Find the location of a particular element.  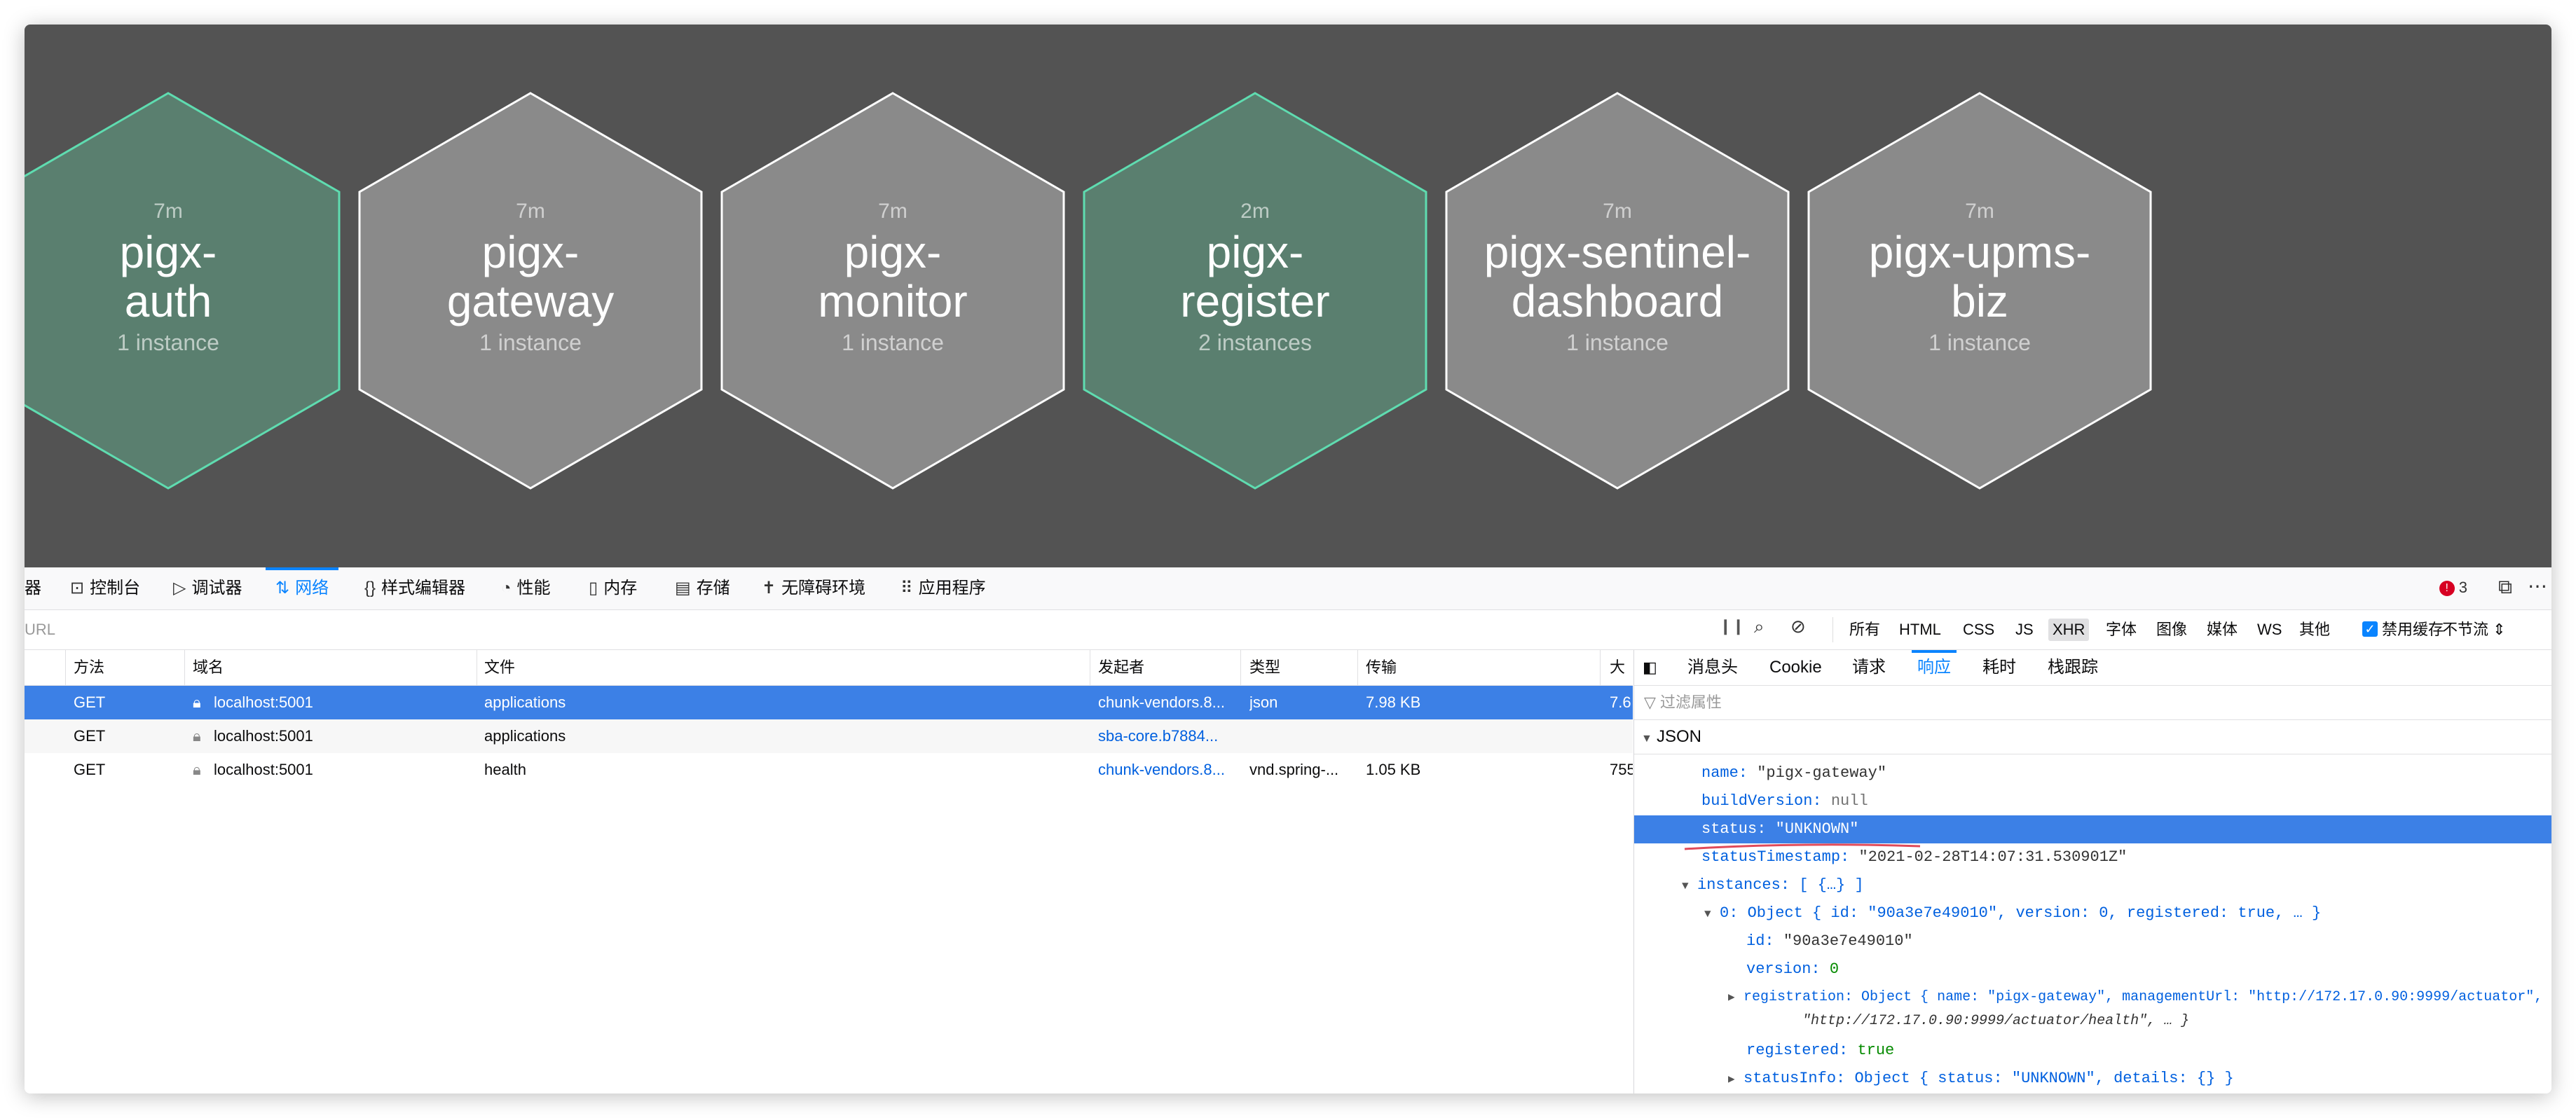

filter-js: JS is located at coordinates (2025, 630).